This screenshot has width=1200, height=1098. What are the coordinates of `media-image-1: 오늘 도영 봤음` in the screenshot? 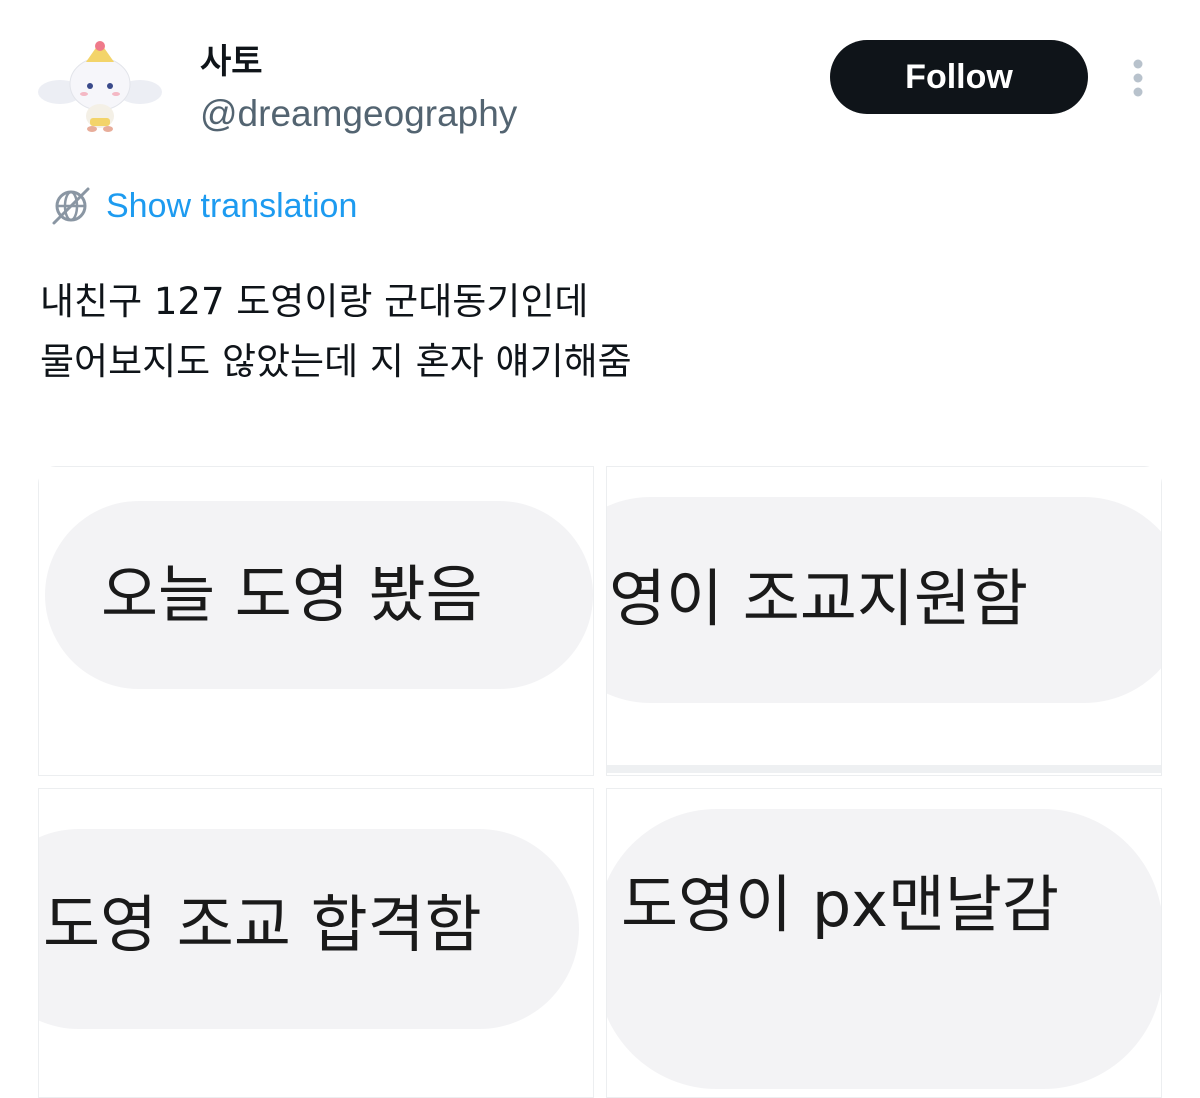 It's located at (316, 621).